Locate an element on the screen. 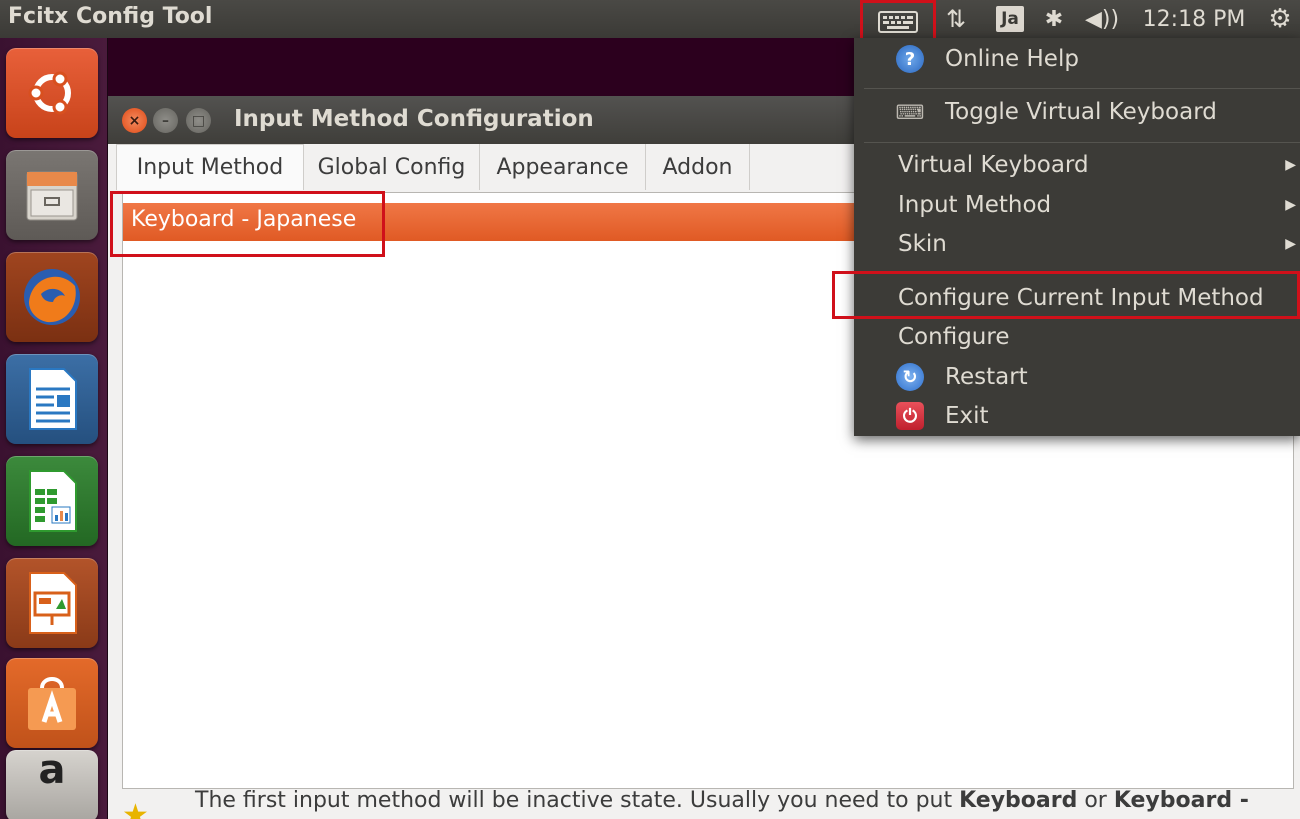 The height and width of the screenshot is (819, 1300). input-method-label: Ja is located at coordinates (1010, 19).